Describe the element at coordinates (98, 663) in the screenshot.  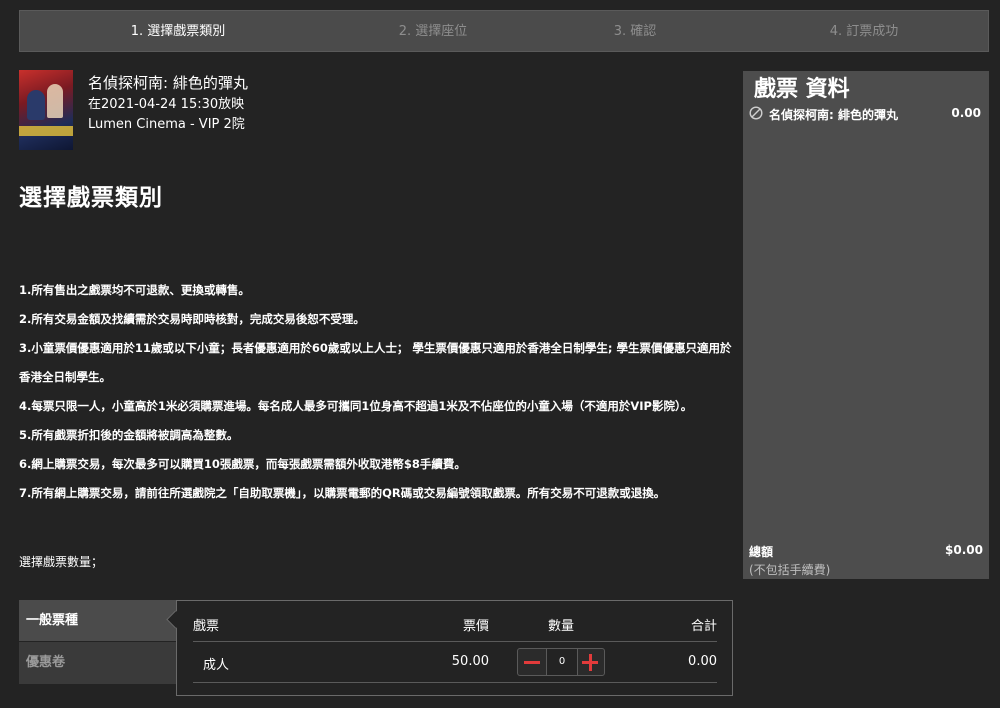
I see `tab-coupon: 優惠卷` at that location.